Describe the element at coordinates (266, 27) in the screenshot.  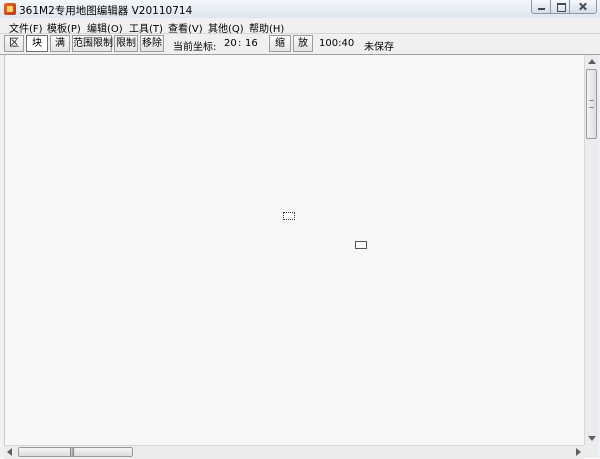
I see `menu-help: 帮助(H)` at that location.